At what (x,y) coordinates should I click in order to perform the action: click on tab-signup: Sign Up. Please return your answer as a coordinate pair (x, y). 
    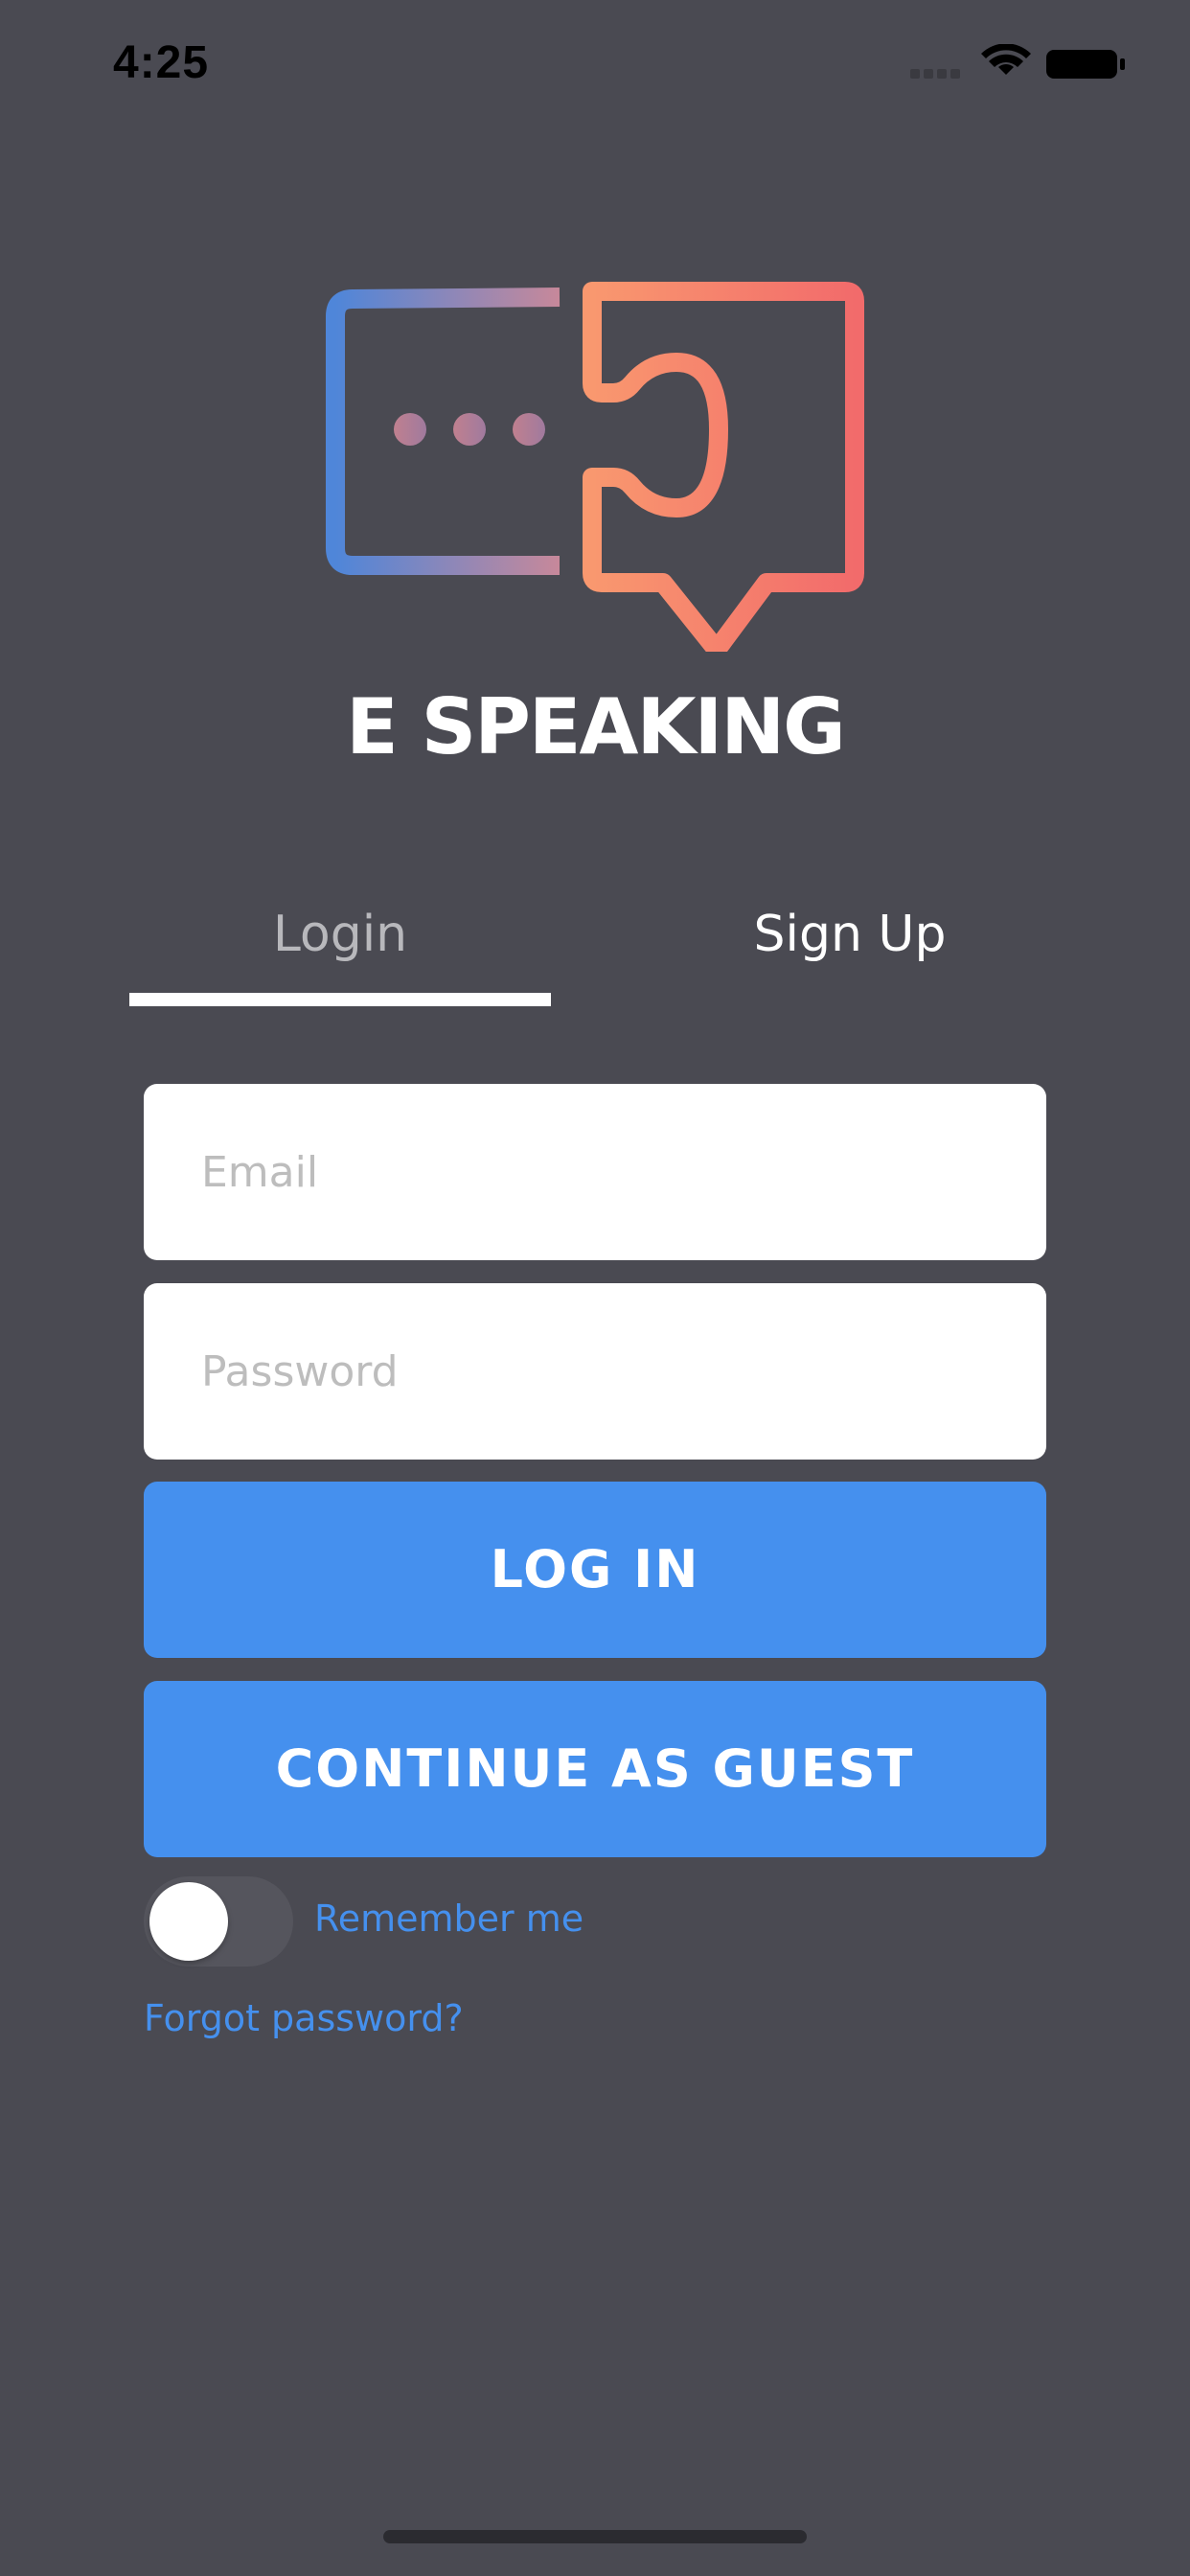
    Looking at the image, I should click on (850, 948).